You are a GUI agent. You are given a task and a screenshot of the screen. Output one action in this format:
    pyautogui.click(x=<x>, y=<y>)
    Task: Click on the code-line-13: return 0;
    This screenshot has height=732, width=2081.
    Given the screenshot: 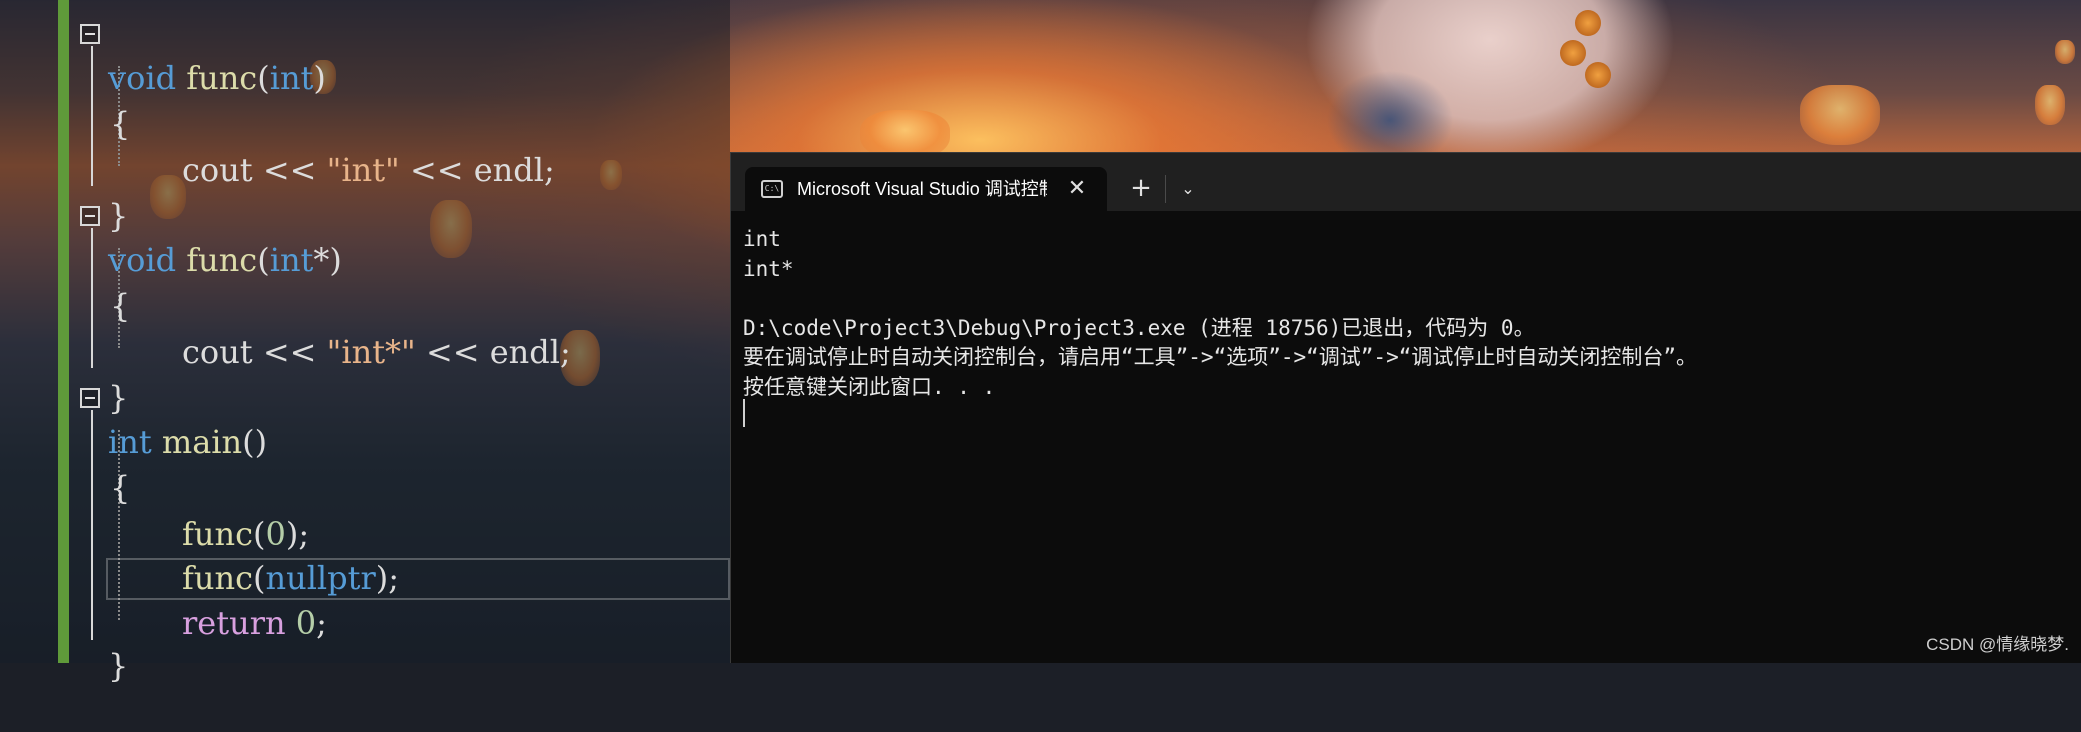 What is the action you would take?
    pyautogui.click(x=365, y=599)
    